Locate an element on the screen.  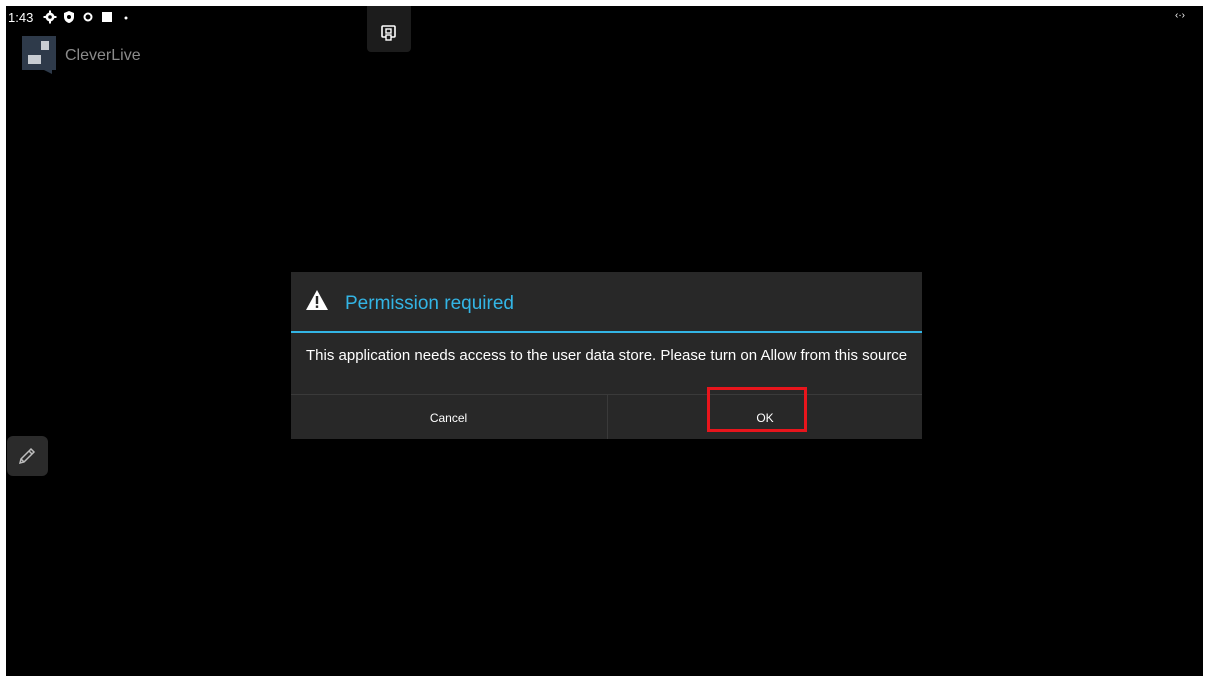
warning-icon is located at coordinates (317, 300).